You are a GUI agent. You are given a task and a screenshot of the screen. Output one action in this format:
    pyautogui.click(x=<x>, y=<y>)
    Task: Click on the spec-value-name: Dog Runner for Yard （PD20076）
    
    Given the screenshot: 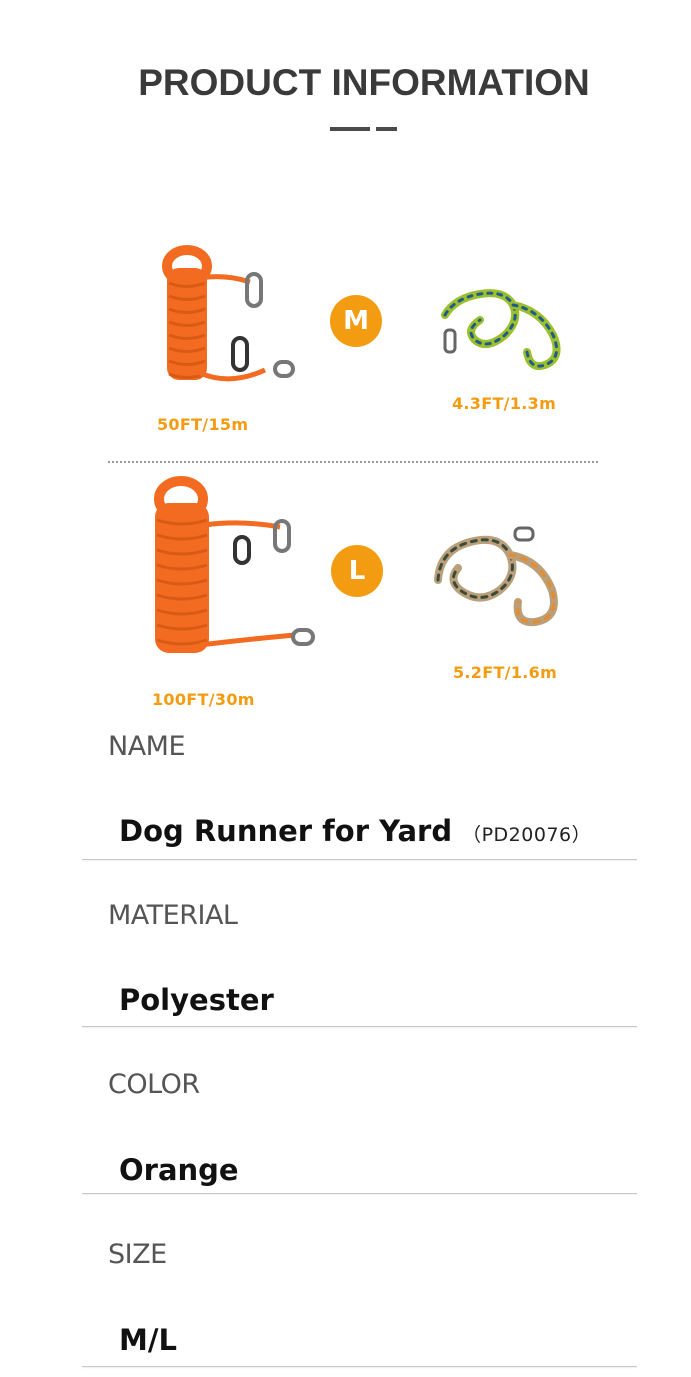 What is the action you would take?
    pyautogui.click(x=355, y=831)
    